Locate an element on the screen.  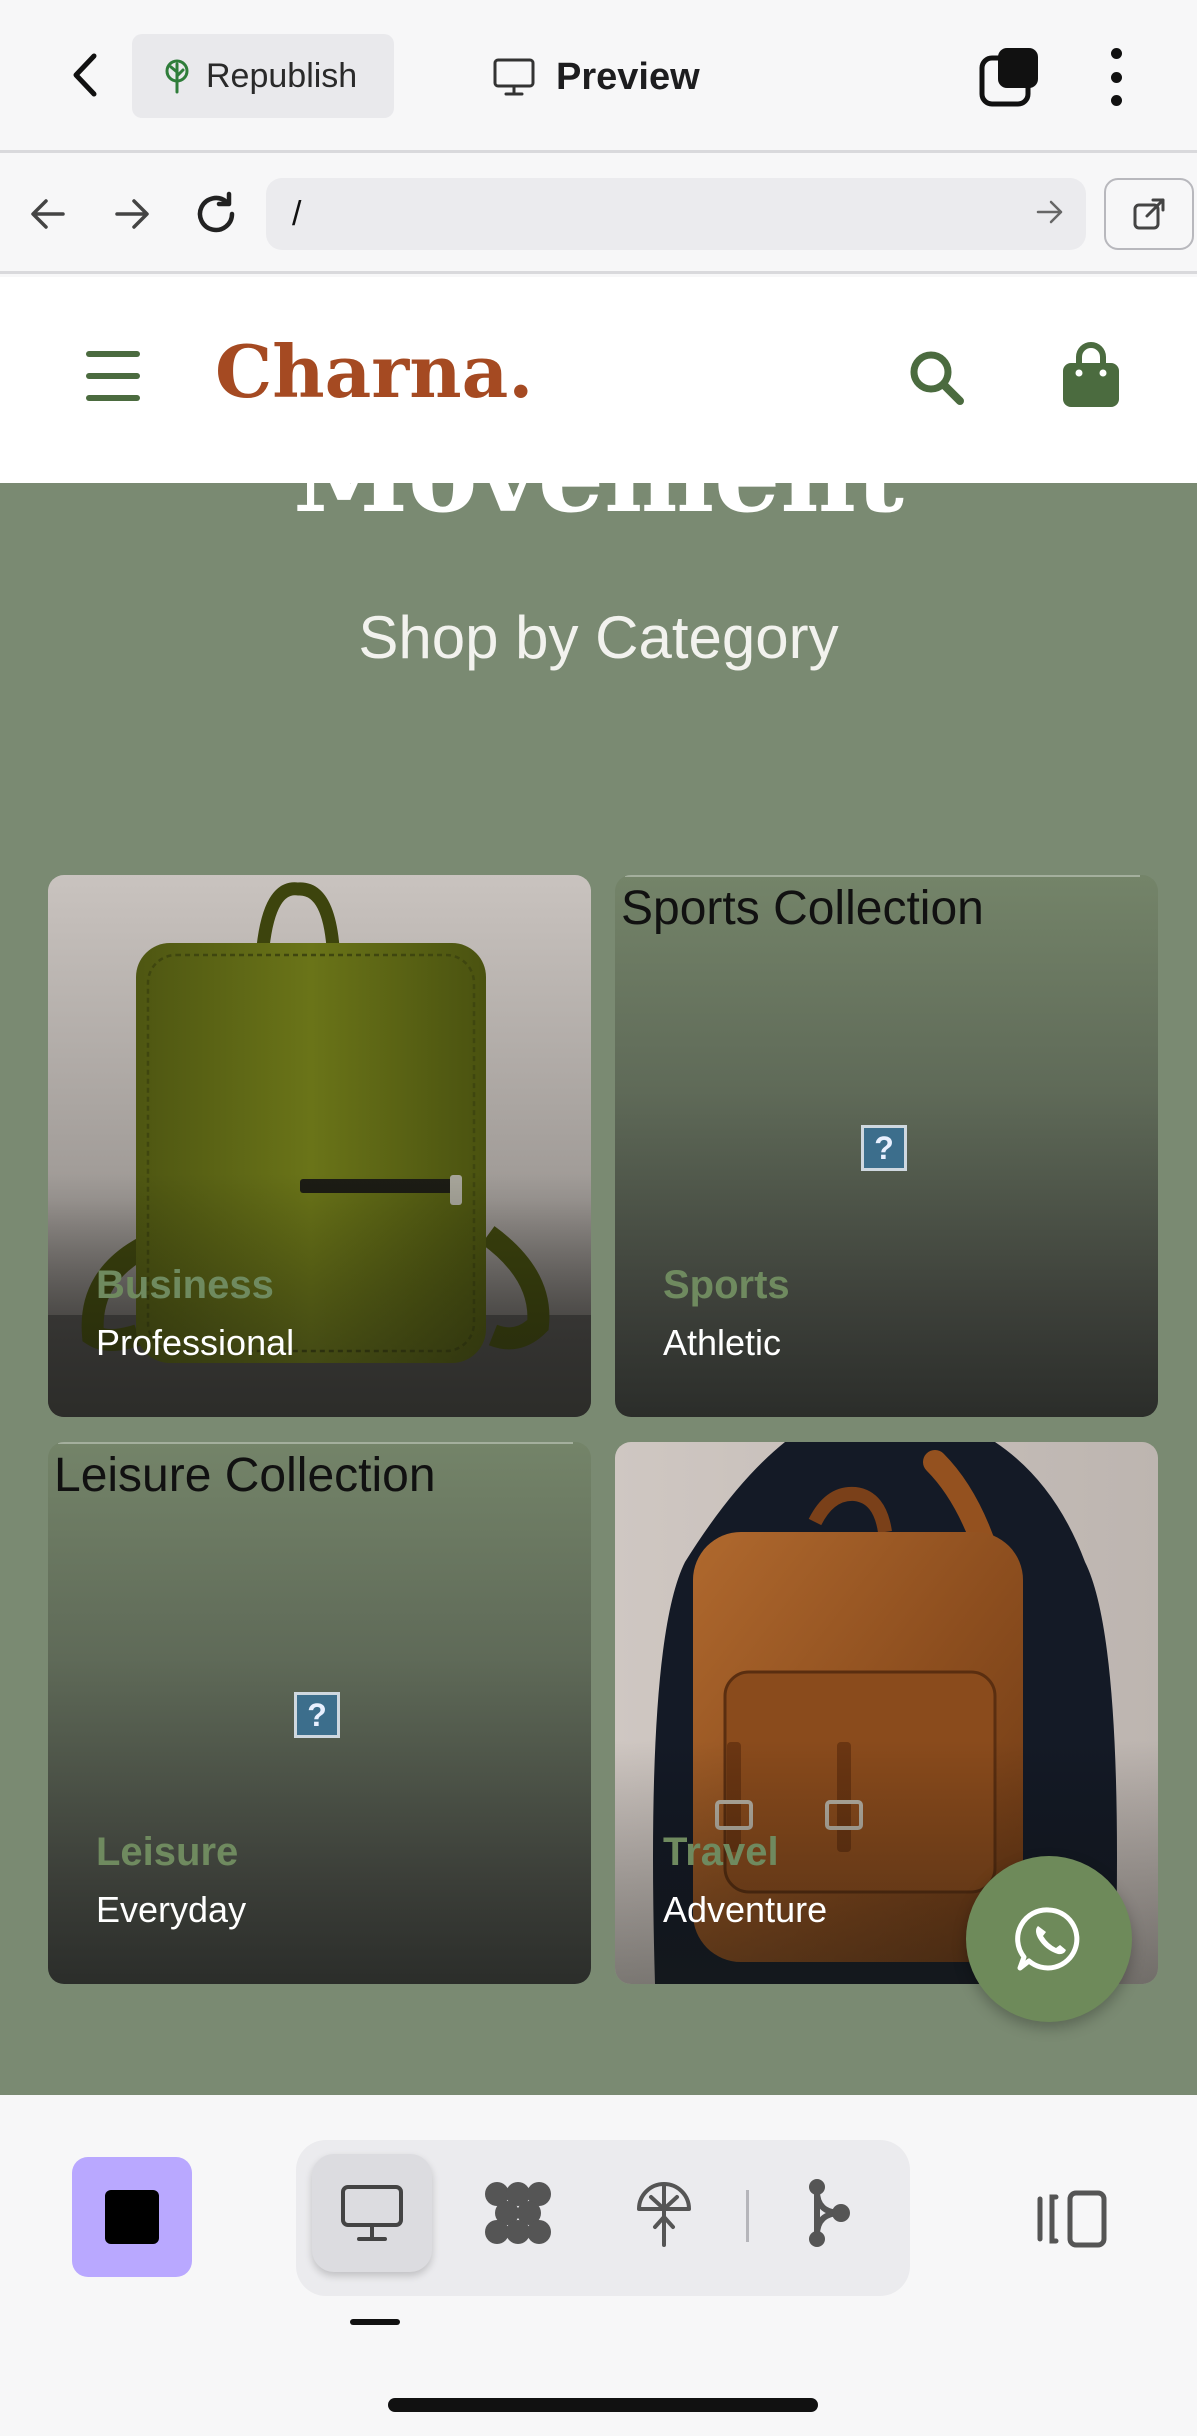
back-button is located at coordinates (85, 75).